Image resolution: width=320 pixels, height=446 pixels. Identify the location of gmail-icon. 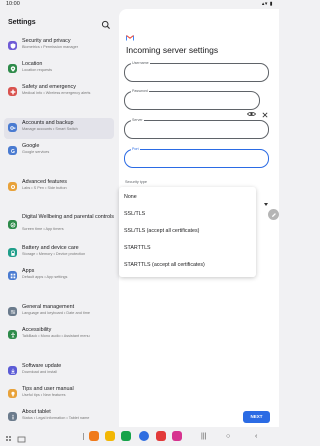
(130, 34).